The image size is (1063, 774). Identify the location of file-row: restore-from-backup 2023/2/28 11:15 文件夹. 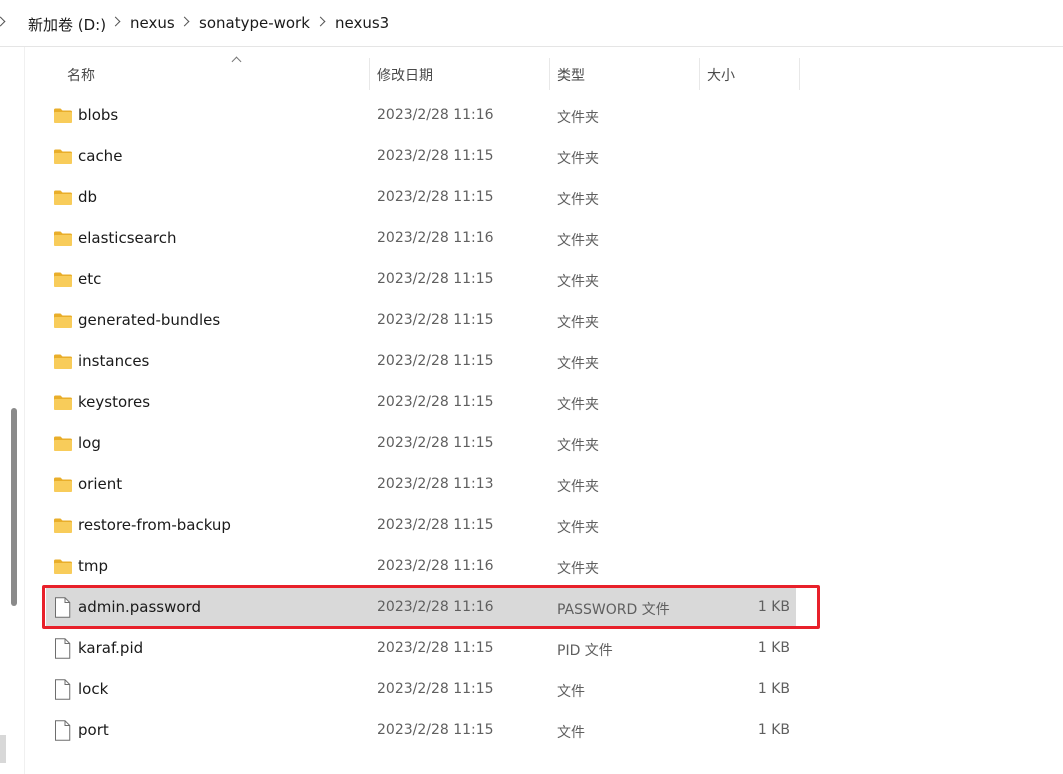
(421, 526).